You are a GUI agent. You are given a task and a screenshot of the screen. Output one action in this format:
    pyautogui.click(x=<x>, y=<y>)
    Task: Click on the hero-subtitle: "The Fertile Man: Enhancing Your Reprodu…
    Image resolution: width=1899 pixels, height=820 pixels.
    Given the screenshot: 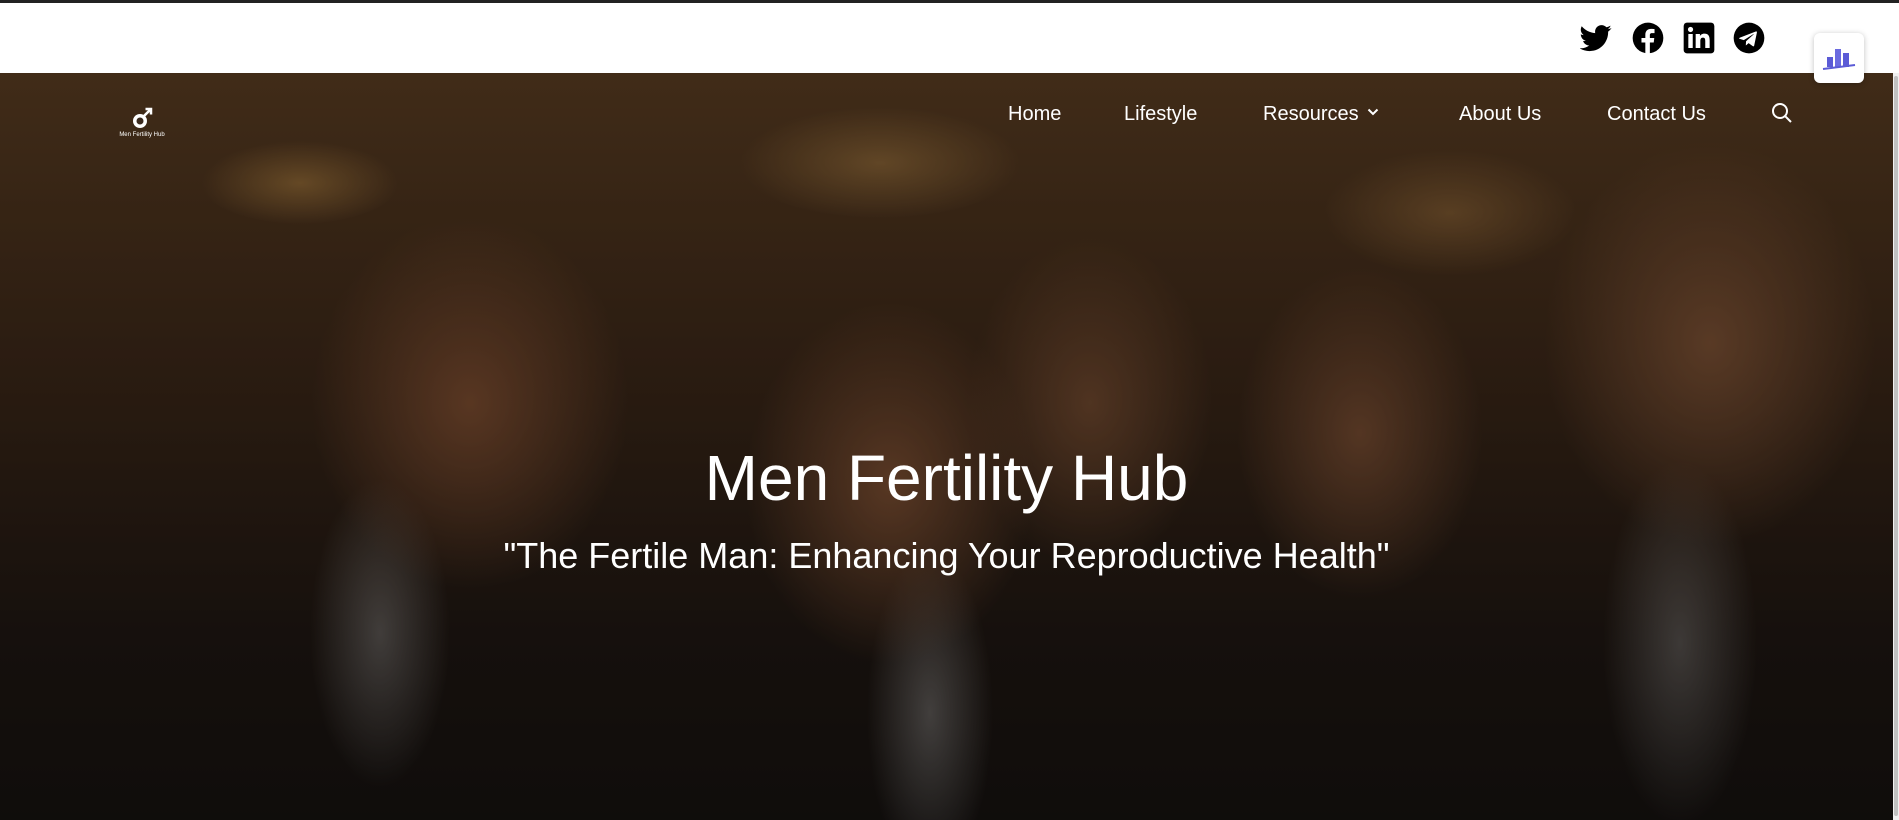 What is the action you would take?
    pyautogui.click(x=946, y=555)
    